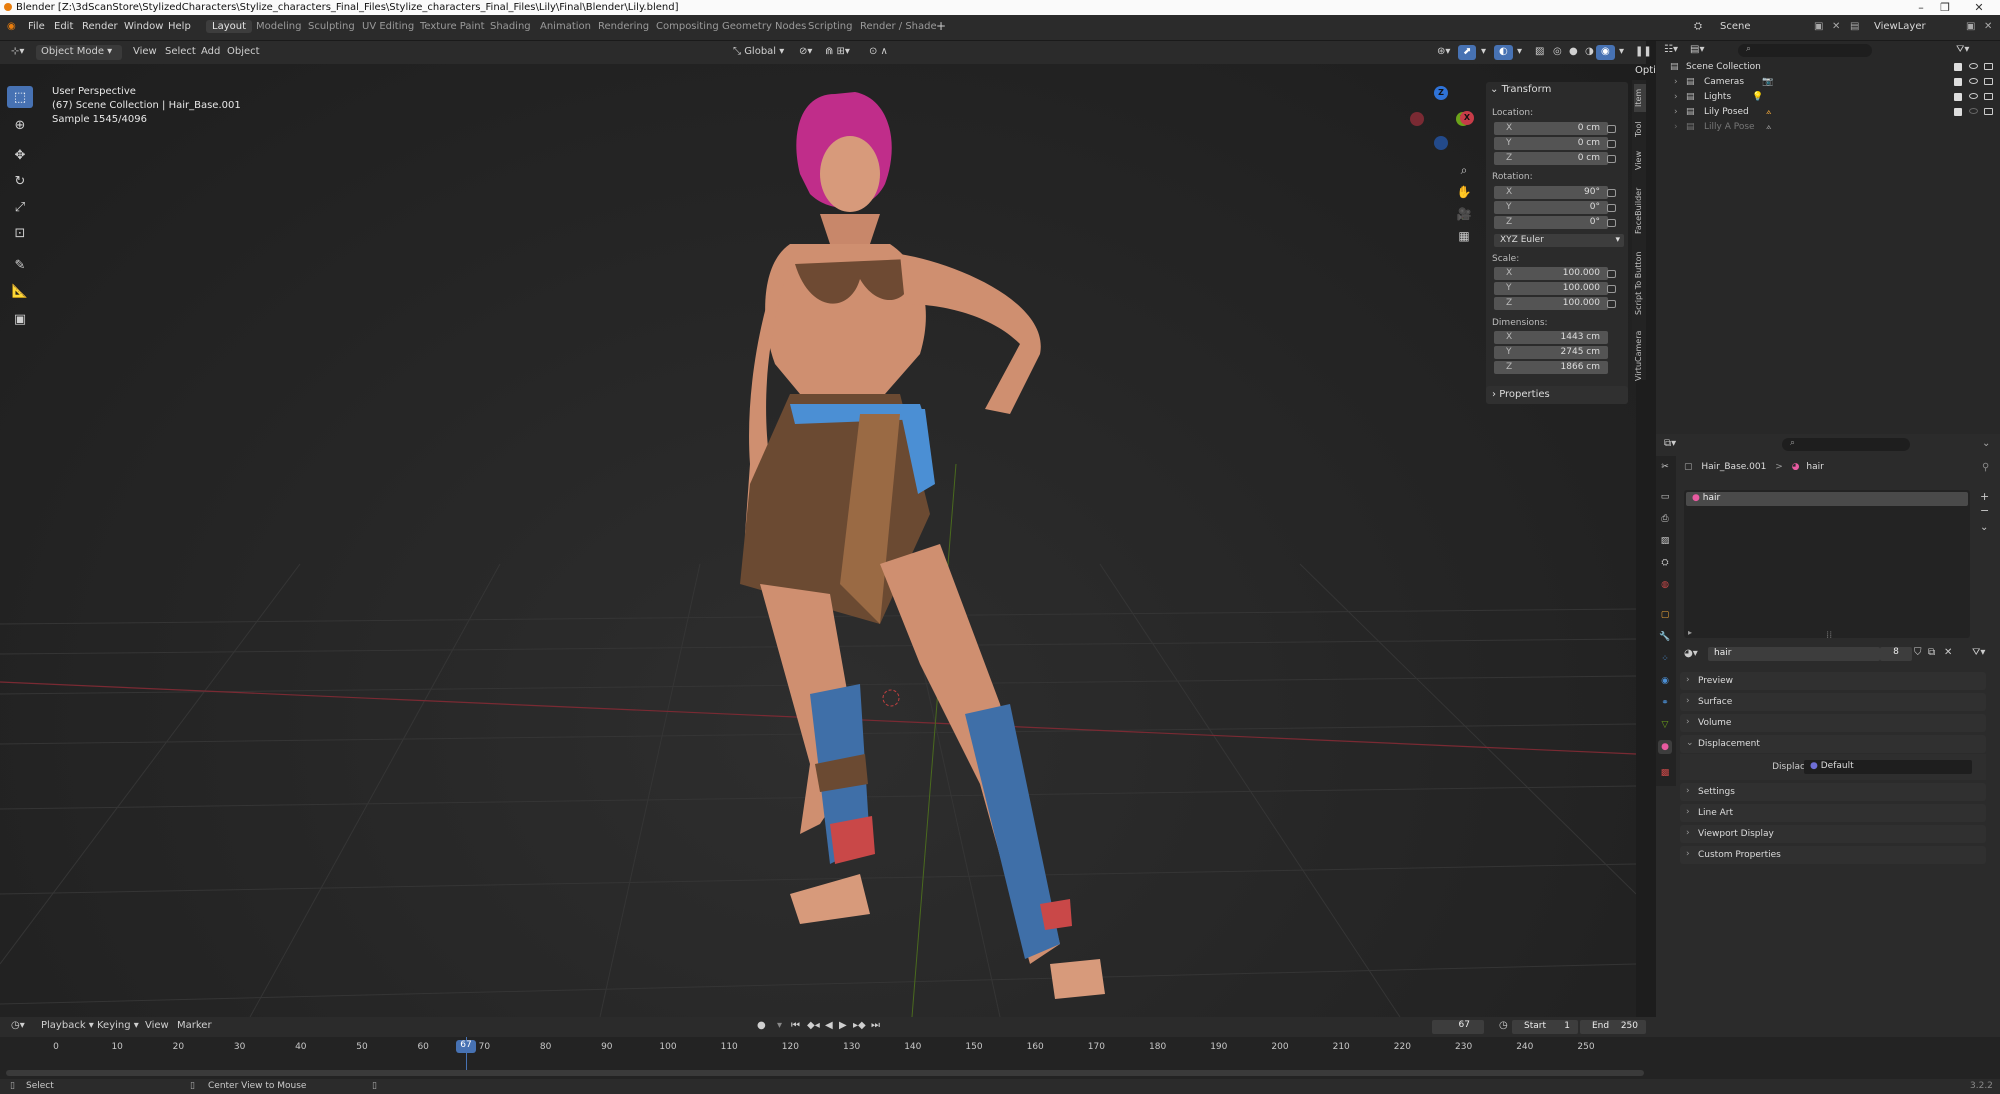 The width and height of the screenshot is (2000, 1094). I want to click on dimensions-y-field: Y 2745 cm, so click(1551, 352).